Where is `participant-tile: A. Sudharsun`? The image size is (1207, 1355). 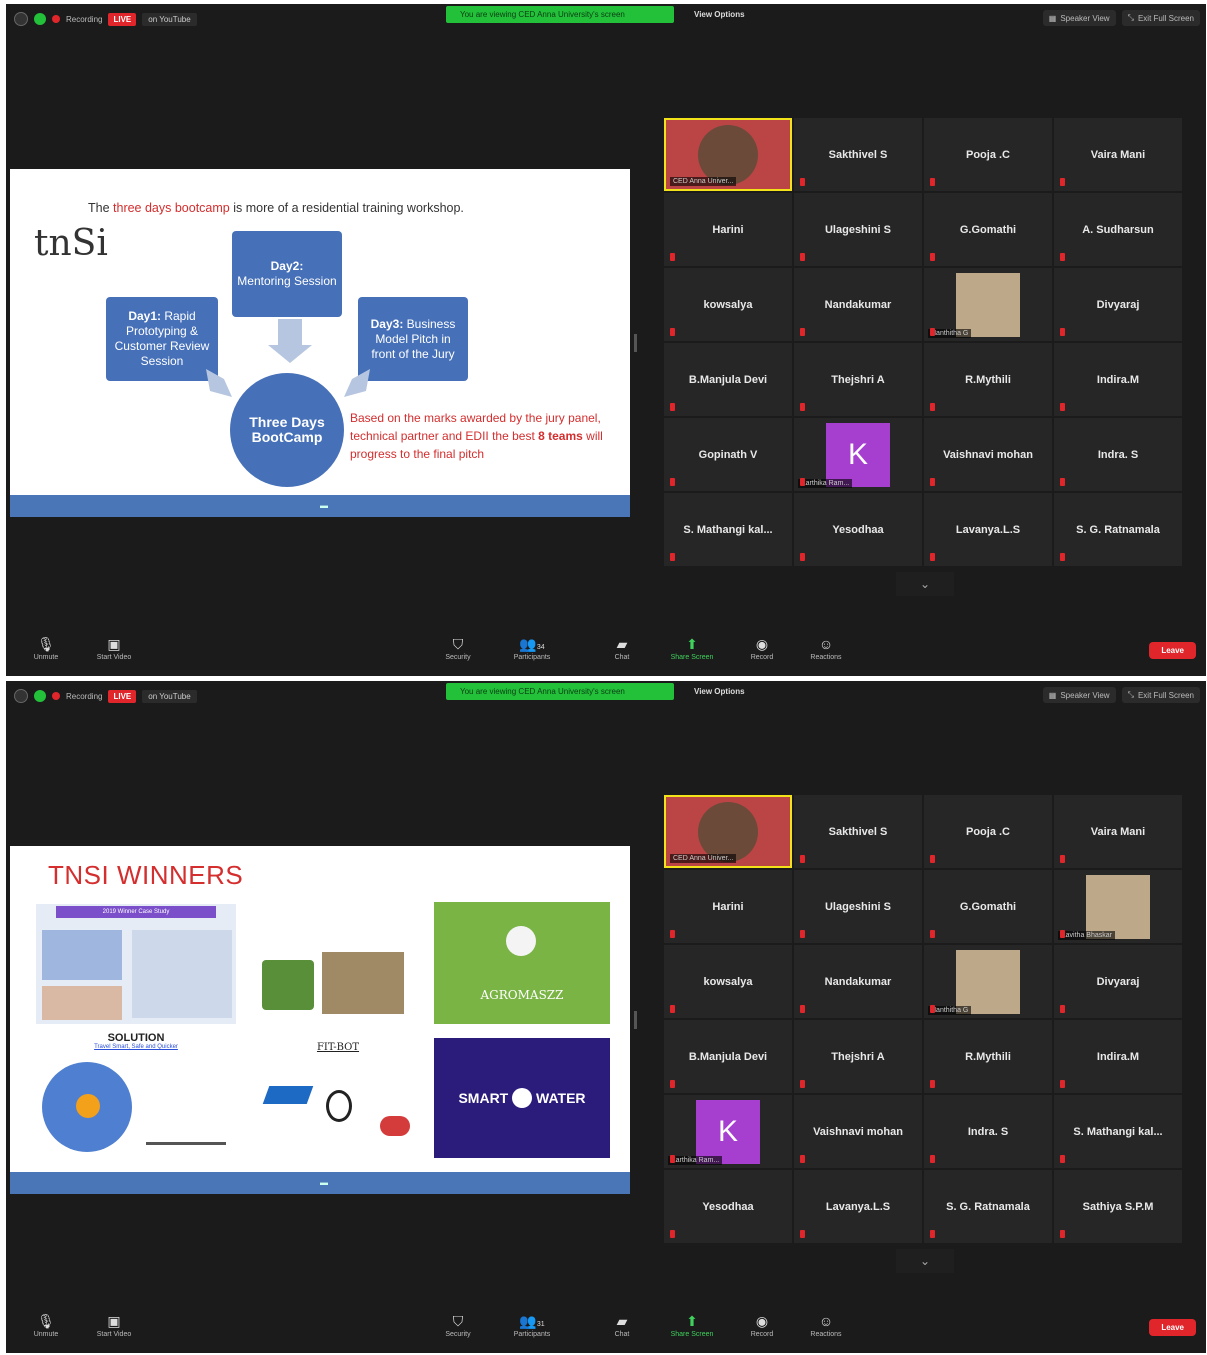 participant-tile: A. Sudharsun is located at coordinates (1118, 229).